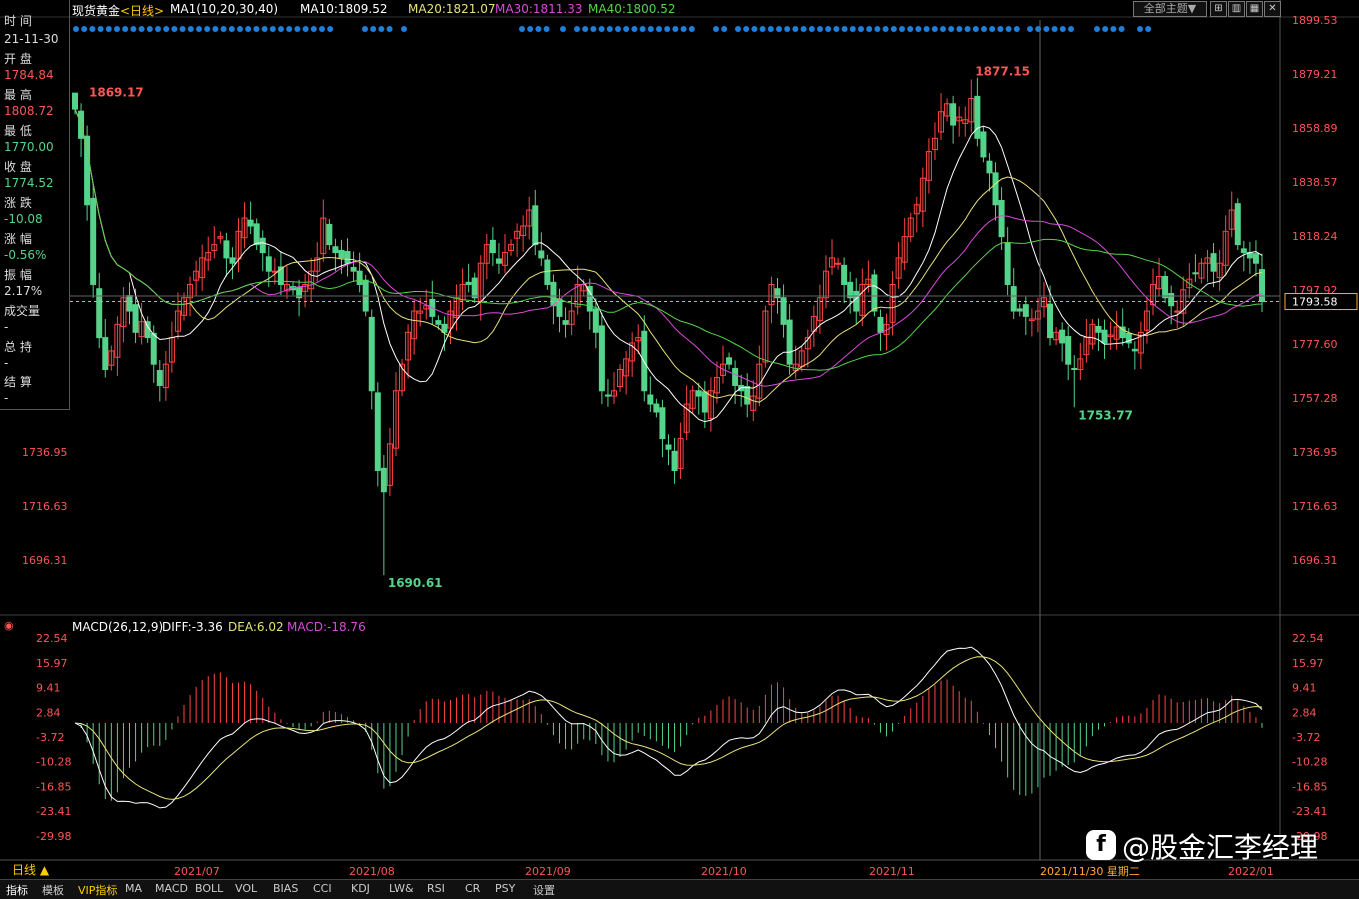  What do you see at coordinates (224, 9) in the screenshot?
I see `ma-settings-label: MA1(10,20,30,40)` at bounding box center [224, 9].